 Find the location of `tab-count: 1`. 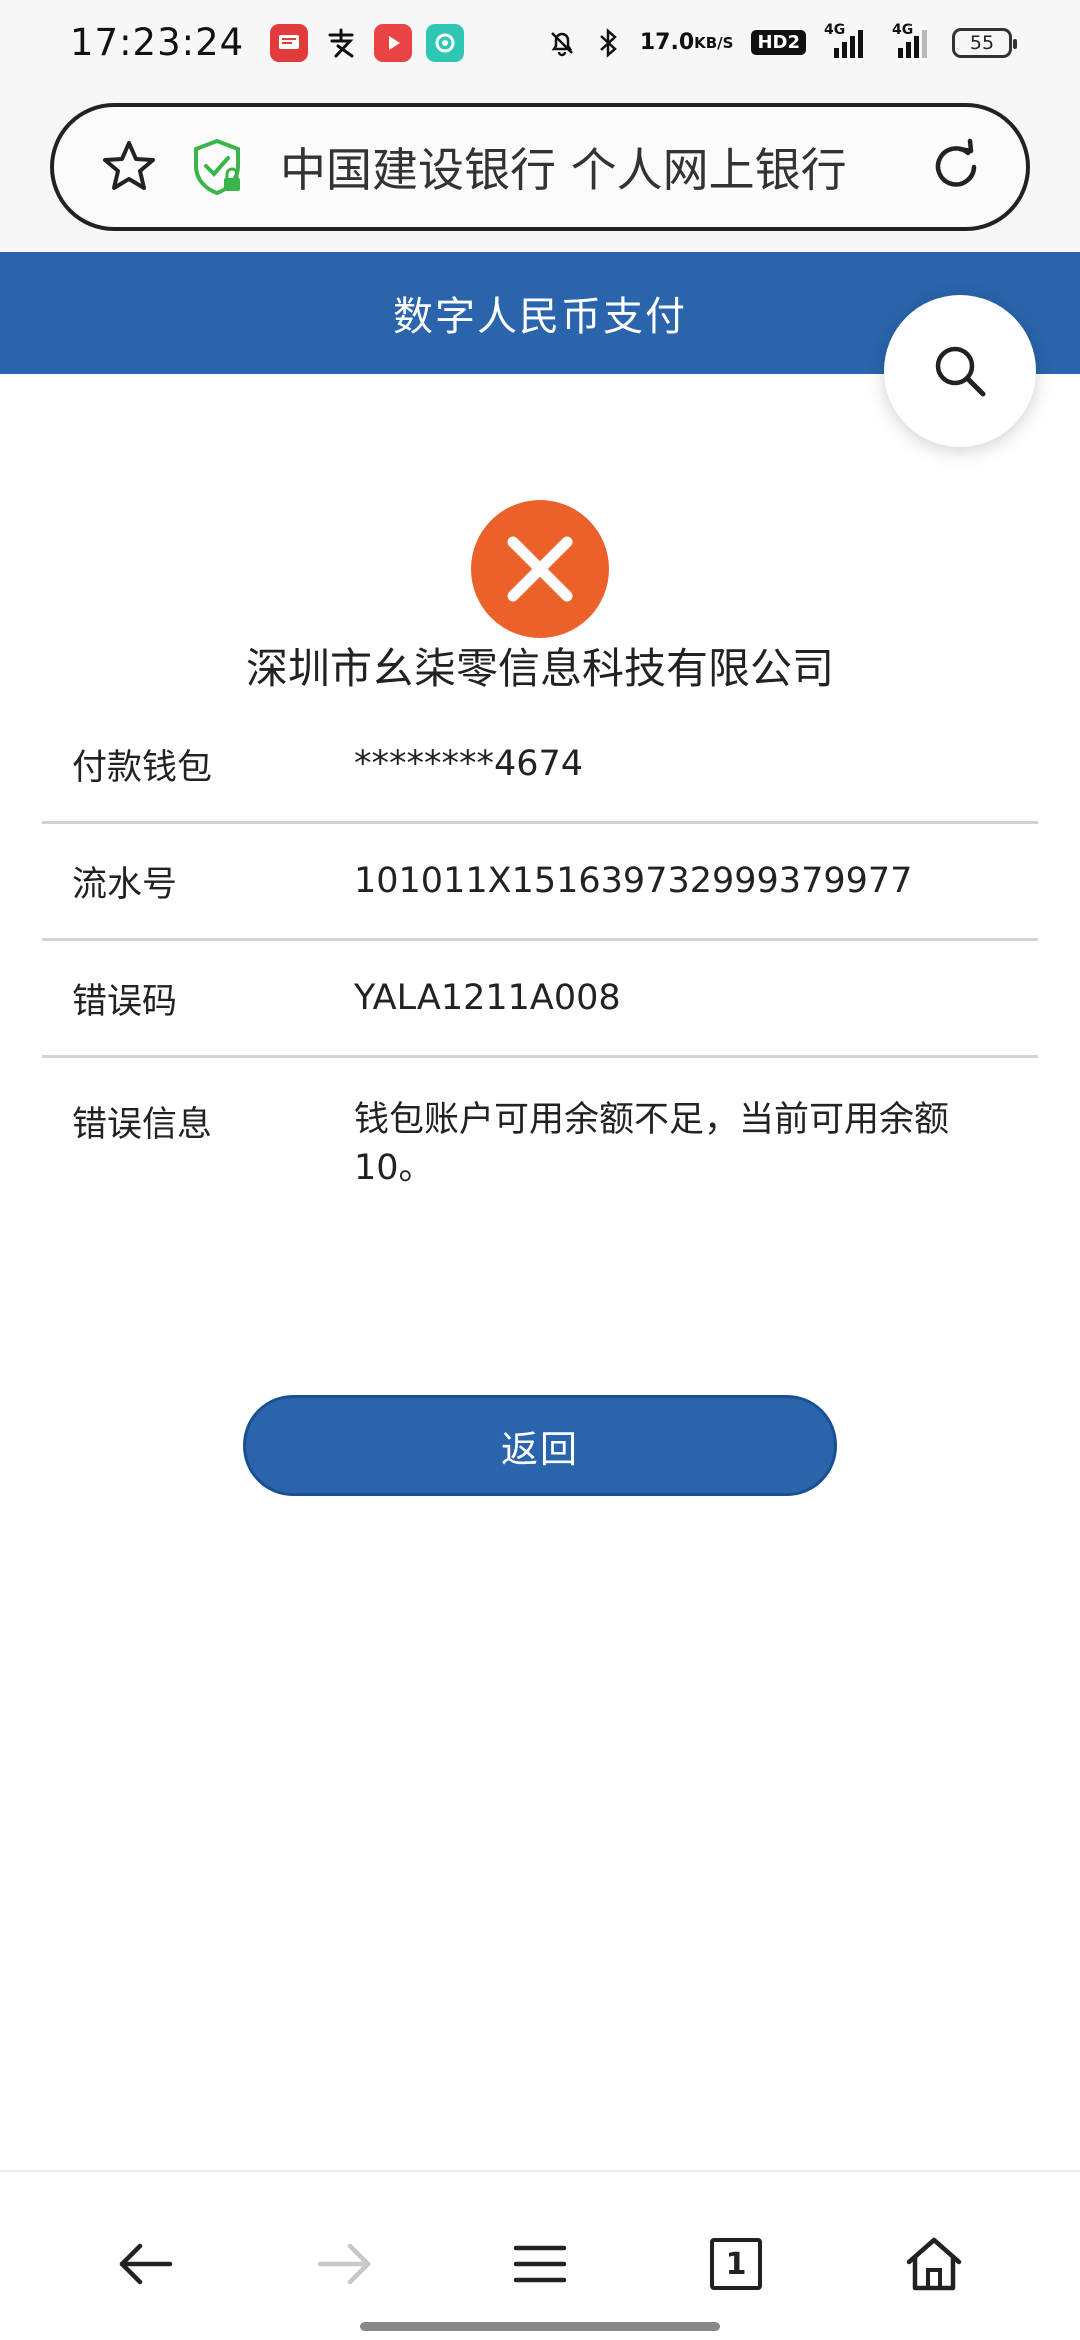

tab-count: 1 is located at coordinates (736, 2264).